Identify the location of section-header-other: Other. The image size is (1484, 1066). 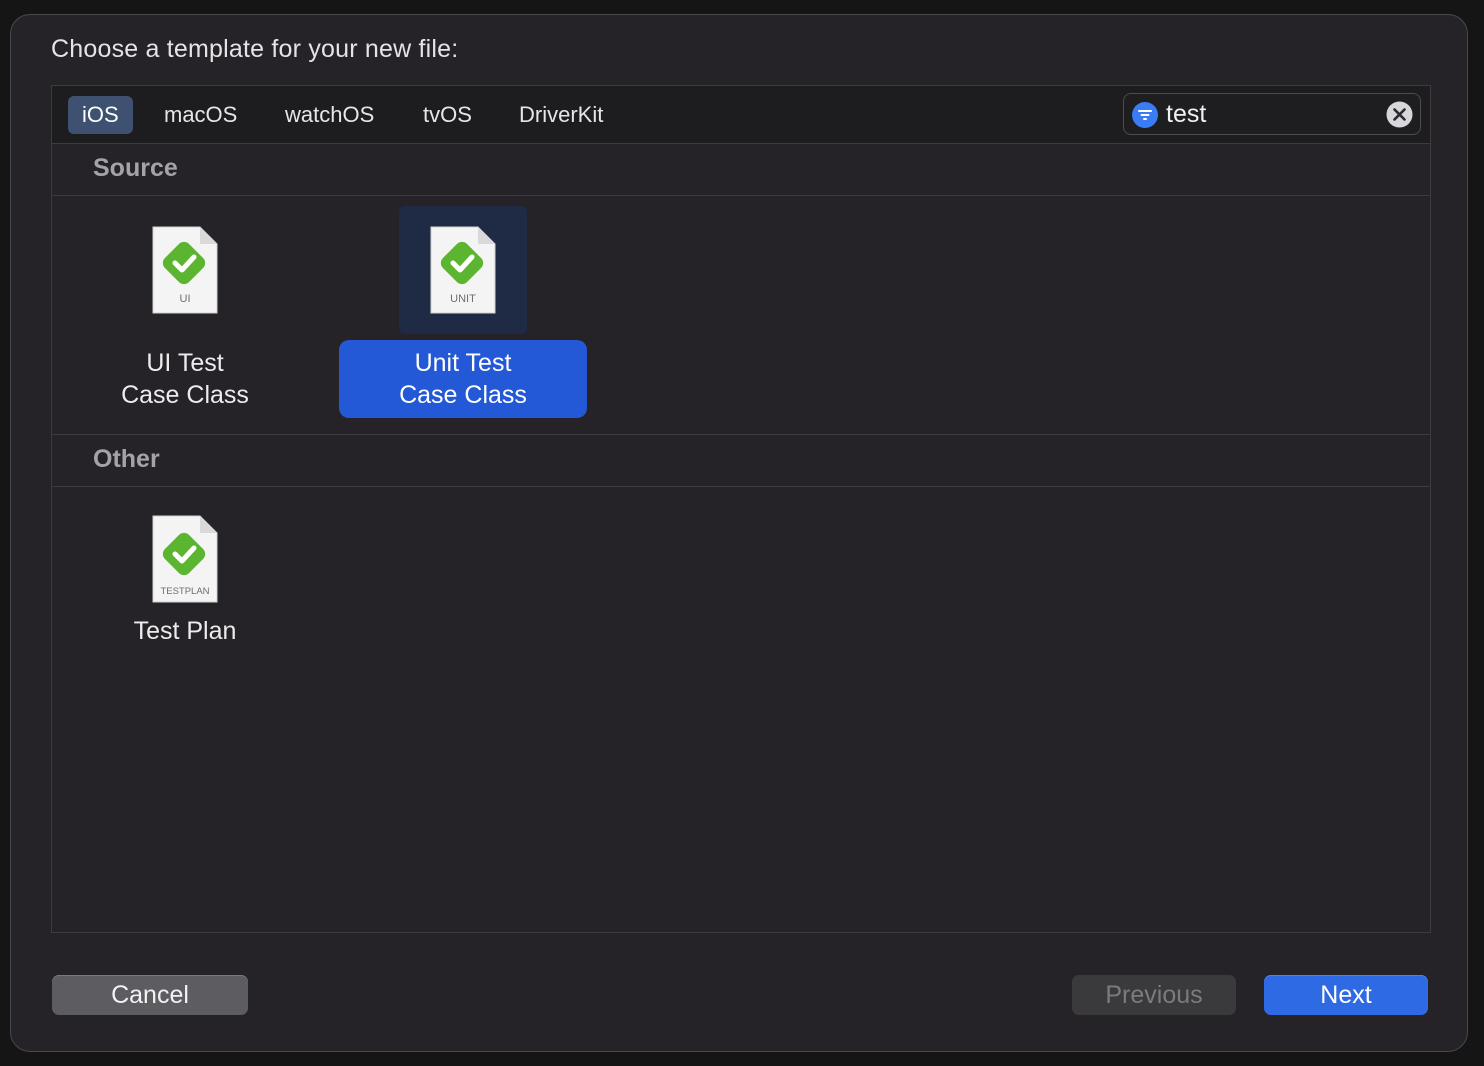
(741, 461).